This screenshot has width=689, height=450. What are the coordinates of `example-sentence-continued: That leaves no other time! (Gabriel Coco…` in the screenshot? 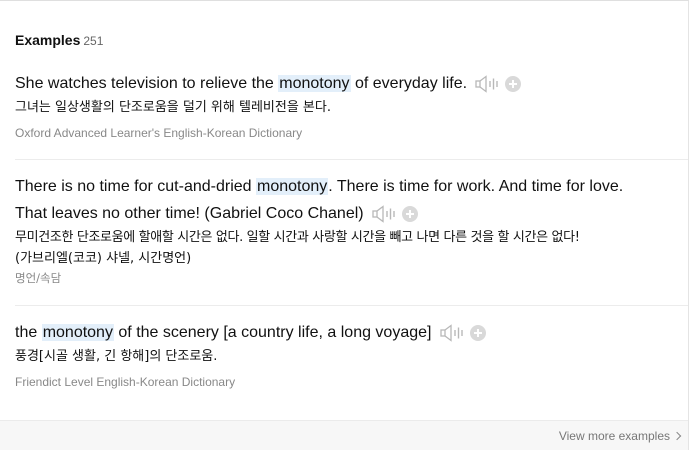 It's located at (351, 213).